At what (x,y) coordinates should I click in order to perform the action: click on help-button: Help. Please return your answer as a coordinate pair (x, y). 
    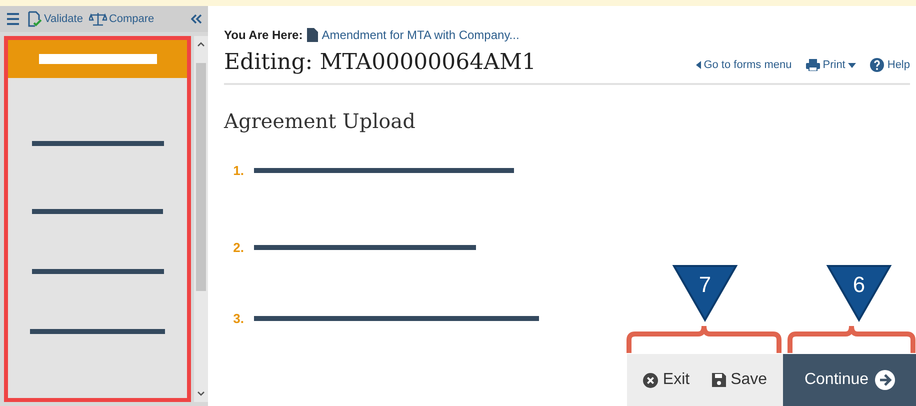
    Looking at the image, I should click on (890, 65).